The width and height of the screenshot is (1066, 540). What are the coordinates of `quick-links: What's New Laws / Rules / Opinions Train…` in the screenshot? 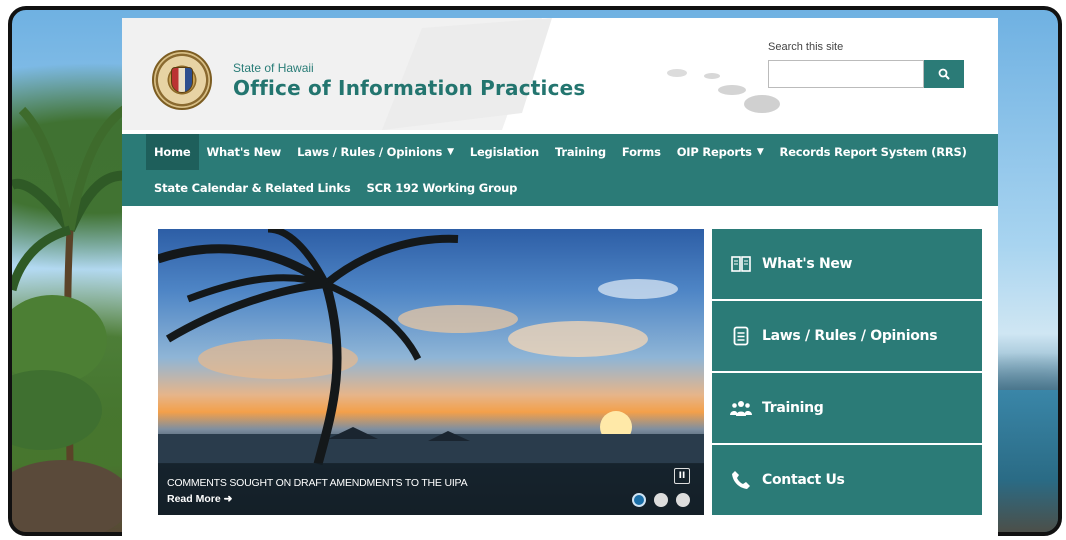 It's located at (847, 373).